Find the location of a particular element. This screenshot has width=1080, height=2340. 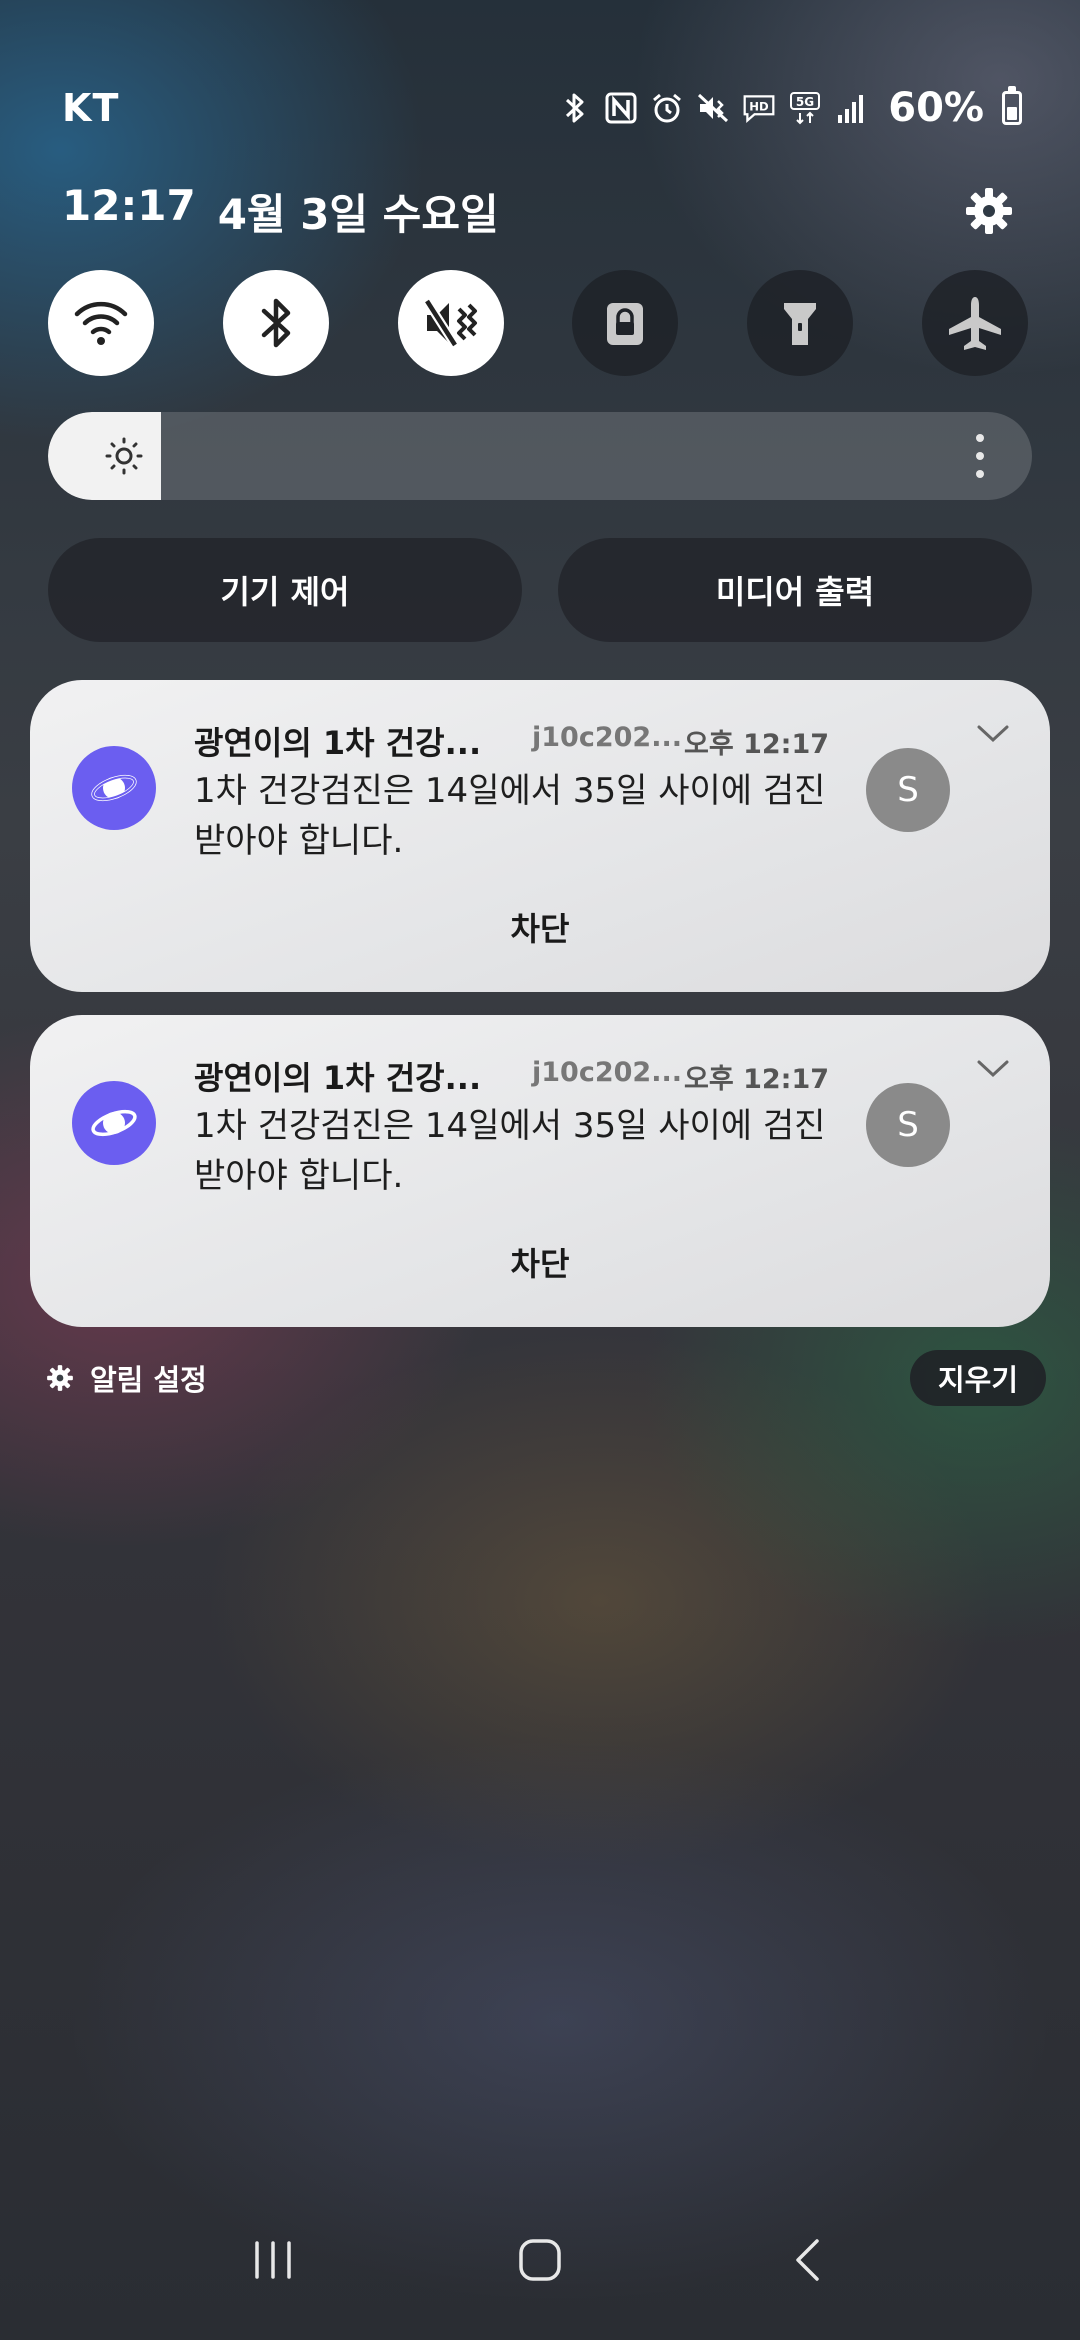

vibrate-toggle is located at coordinates (450, 323).